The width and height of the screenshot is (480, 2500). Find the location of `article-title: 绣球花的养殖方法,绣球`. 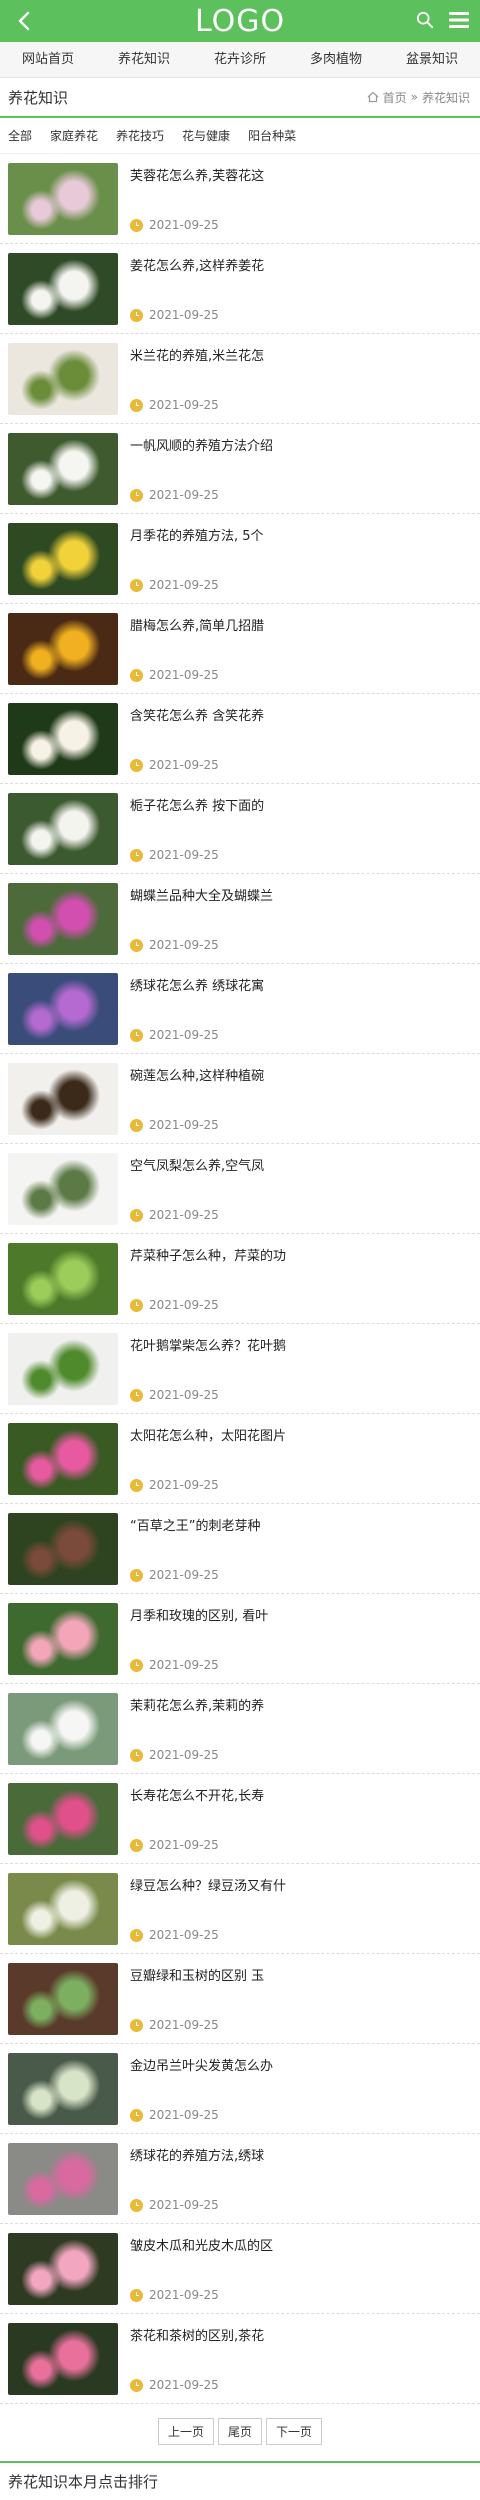

article-title: 绣球花的养殖方法,绣球 is located at coordinates (301, 2154).